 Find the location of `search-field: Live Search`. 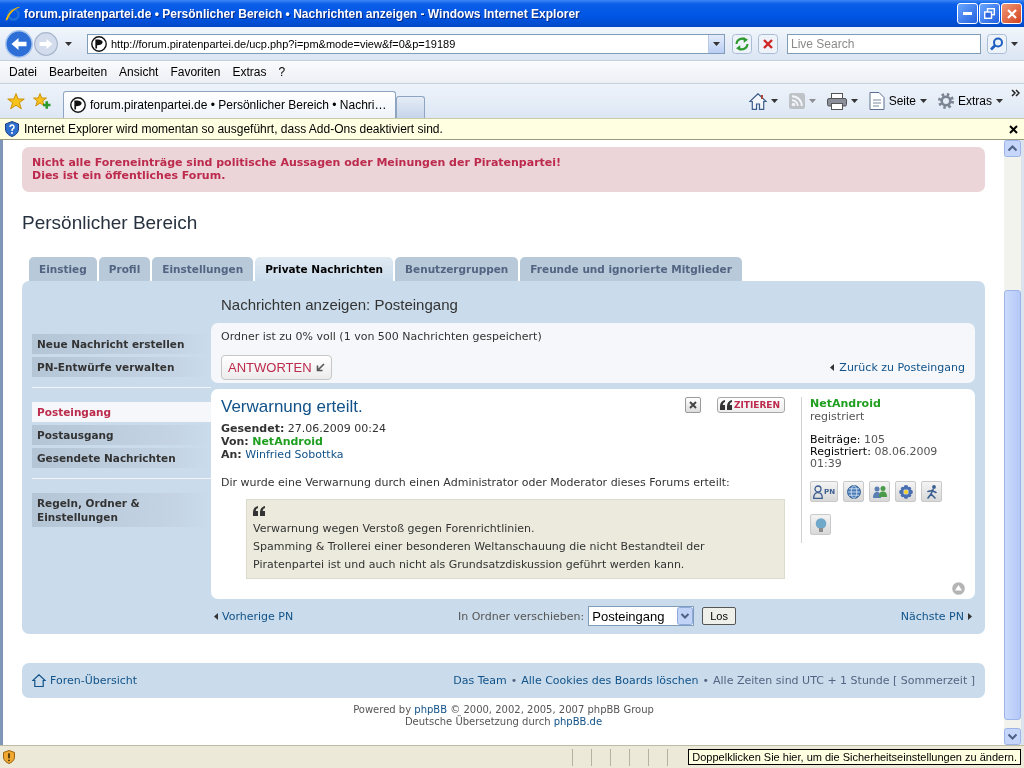

search-field: Live Search is located at coordinates (884, 43).